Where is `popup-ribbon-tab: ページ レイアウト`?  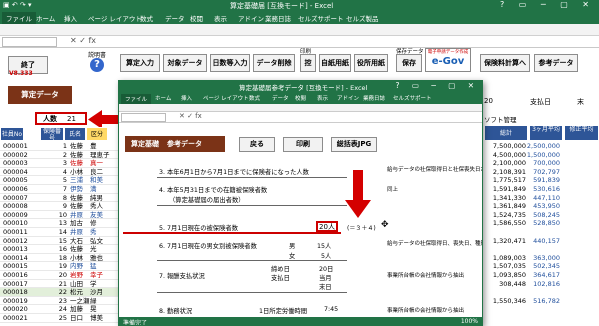 popup-ribbon-tab: ページ レイアウト is located at coordinates (226, 98).